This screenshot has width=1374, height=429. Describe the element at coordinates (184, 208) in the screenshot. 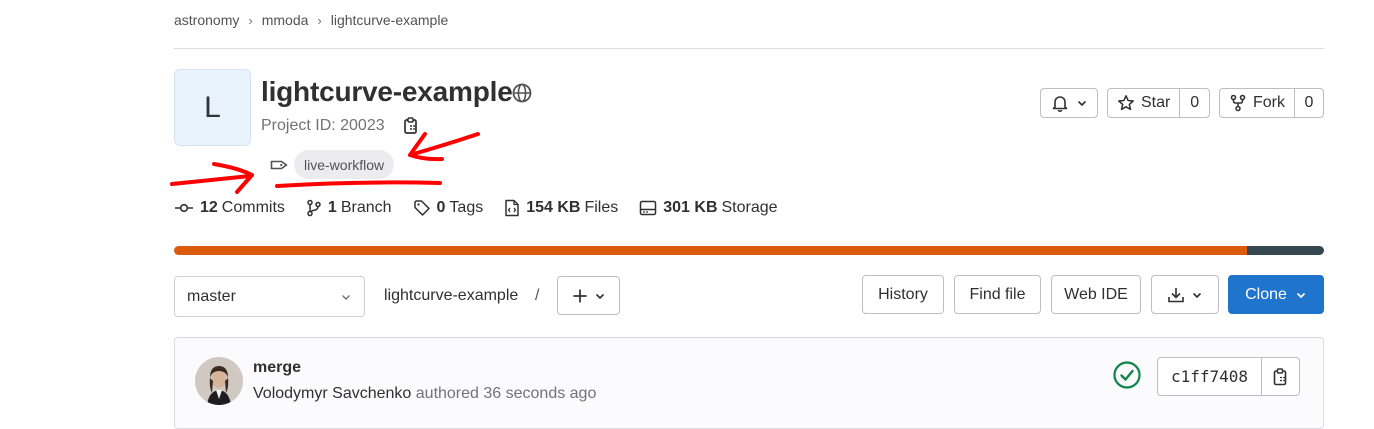

I see `commit-icon` at that location.